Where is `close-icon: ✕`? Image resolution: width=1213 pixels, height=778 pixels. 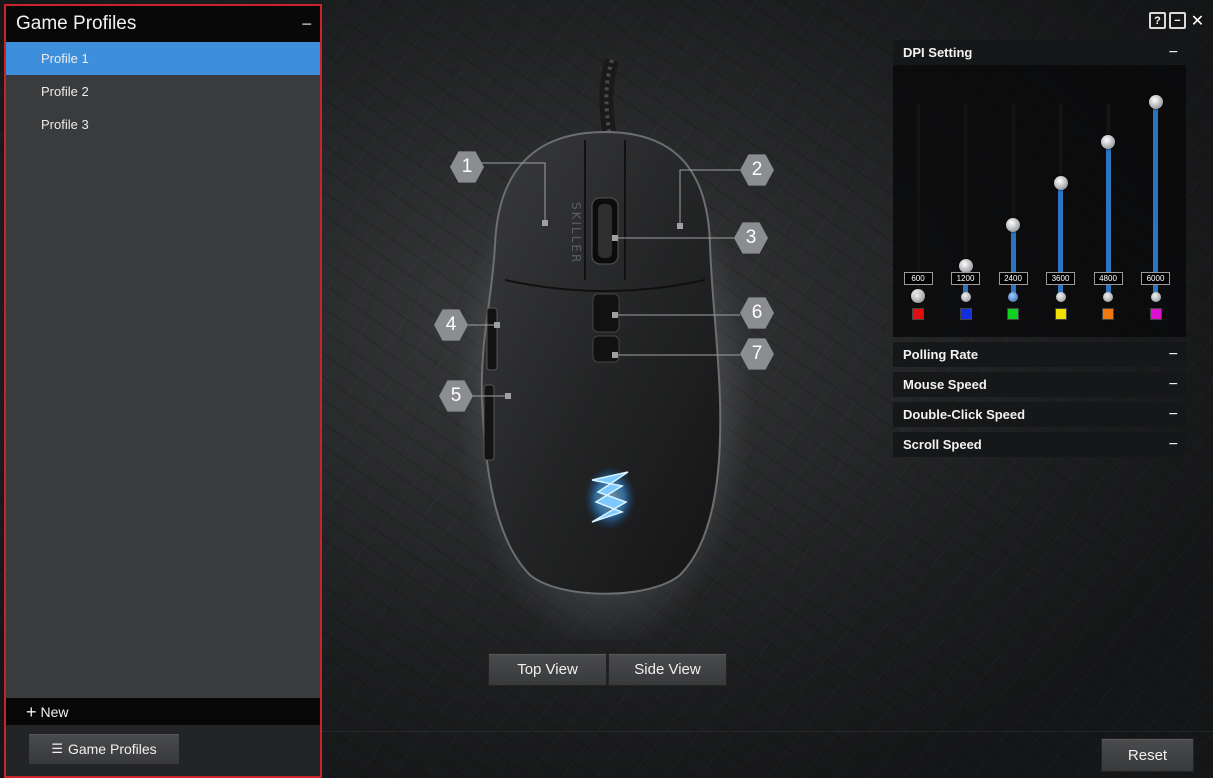
close-icon: ✕ is located at coordinates (1197, 21).